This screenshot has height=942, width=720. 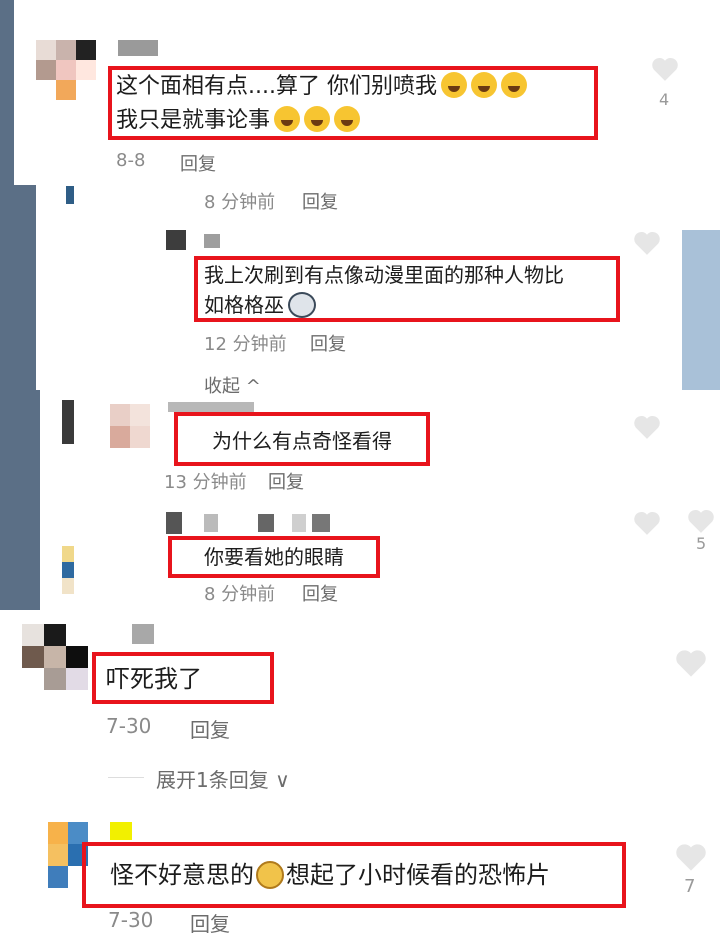 I want to click on like-count: 4, so click(x=664, y=99).